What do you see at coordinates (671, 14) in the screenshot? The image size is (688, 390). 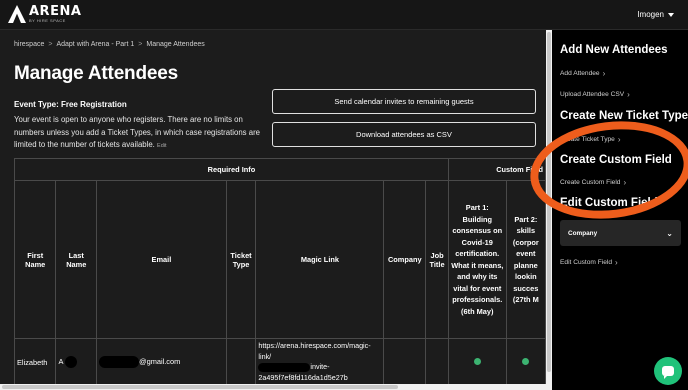 I see `chevron-down-icon` at bounding box center [671, 14].